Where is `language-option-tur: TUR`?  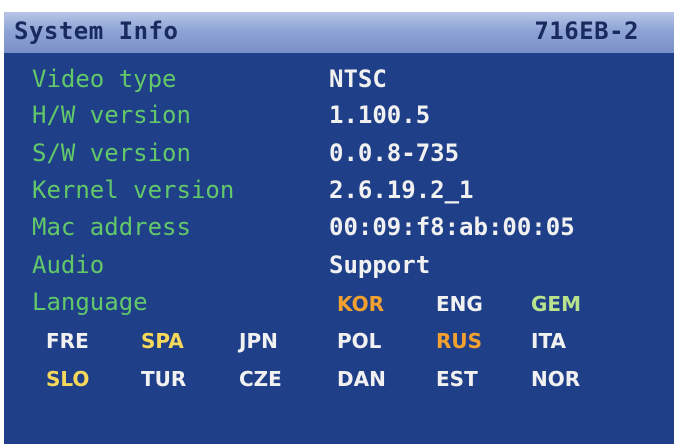 language-option-tur: TUR is located at coordinates (163, 379).